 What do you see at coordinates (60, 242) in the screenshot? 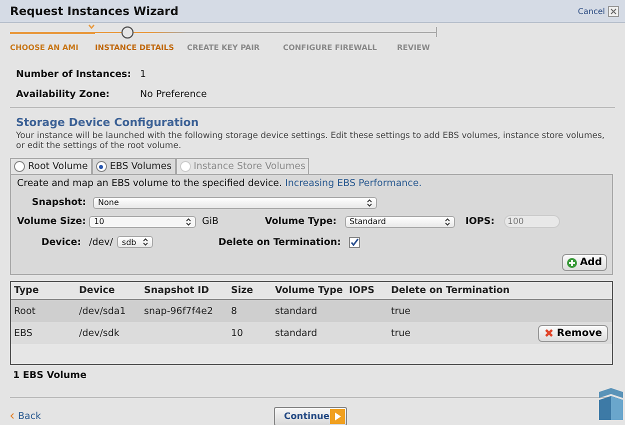
I see `field-label: Device:` at bounding box center [60, 242].